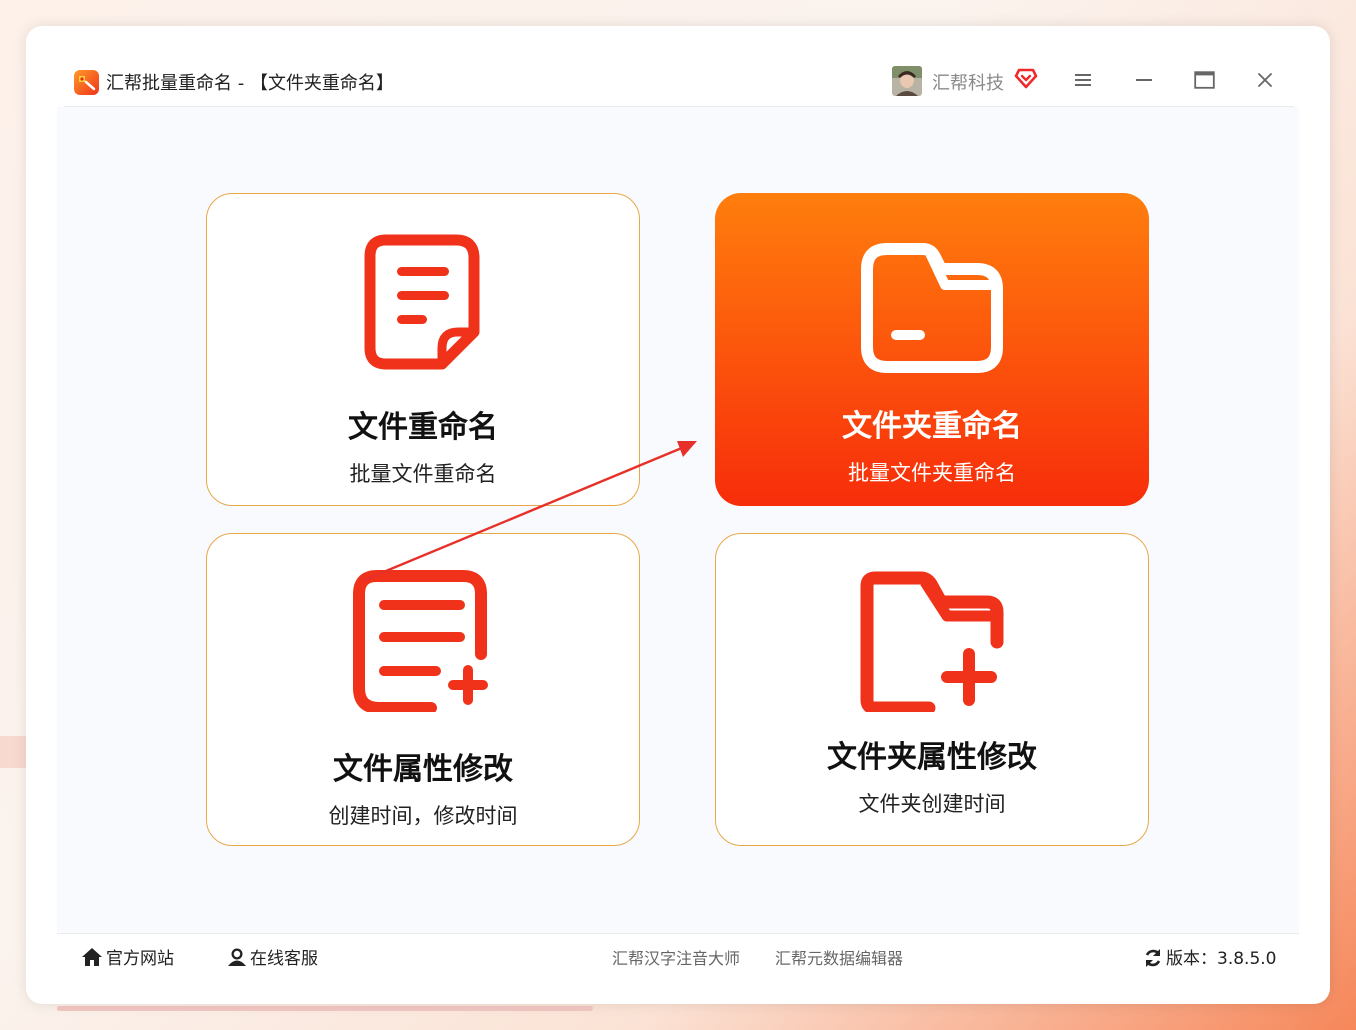  I want to click on website-label: 官方网站, so click(140, 959).